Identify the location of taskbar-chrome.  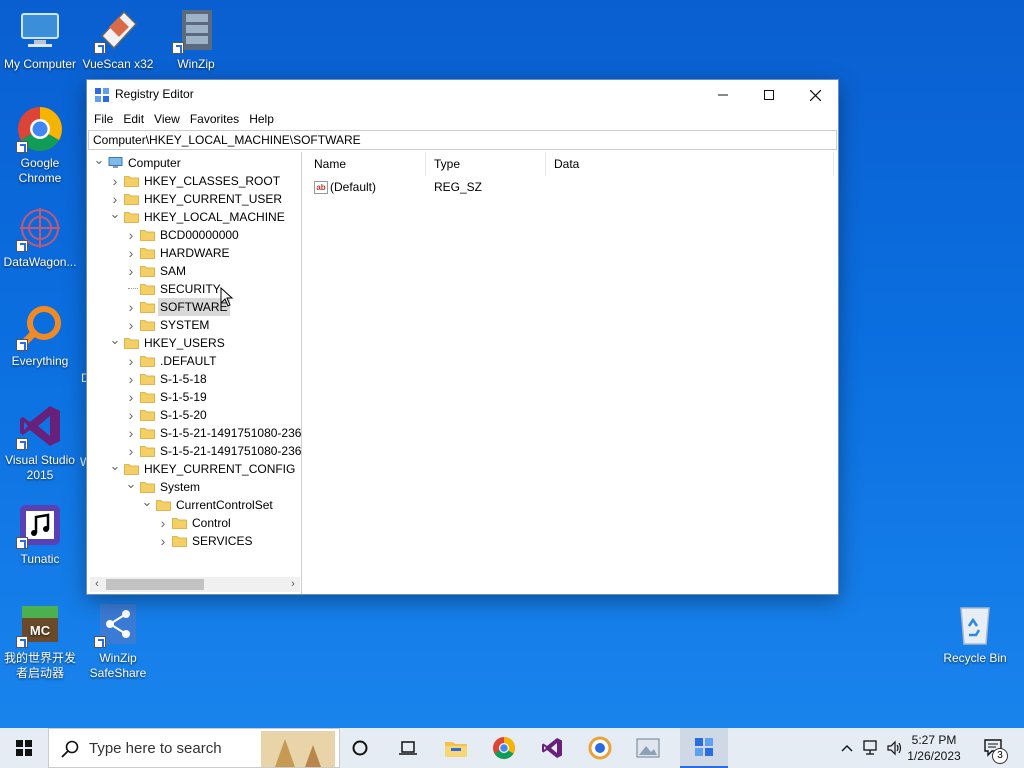
(504, 748).